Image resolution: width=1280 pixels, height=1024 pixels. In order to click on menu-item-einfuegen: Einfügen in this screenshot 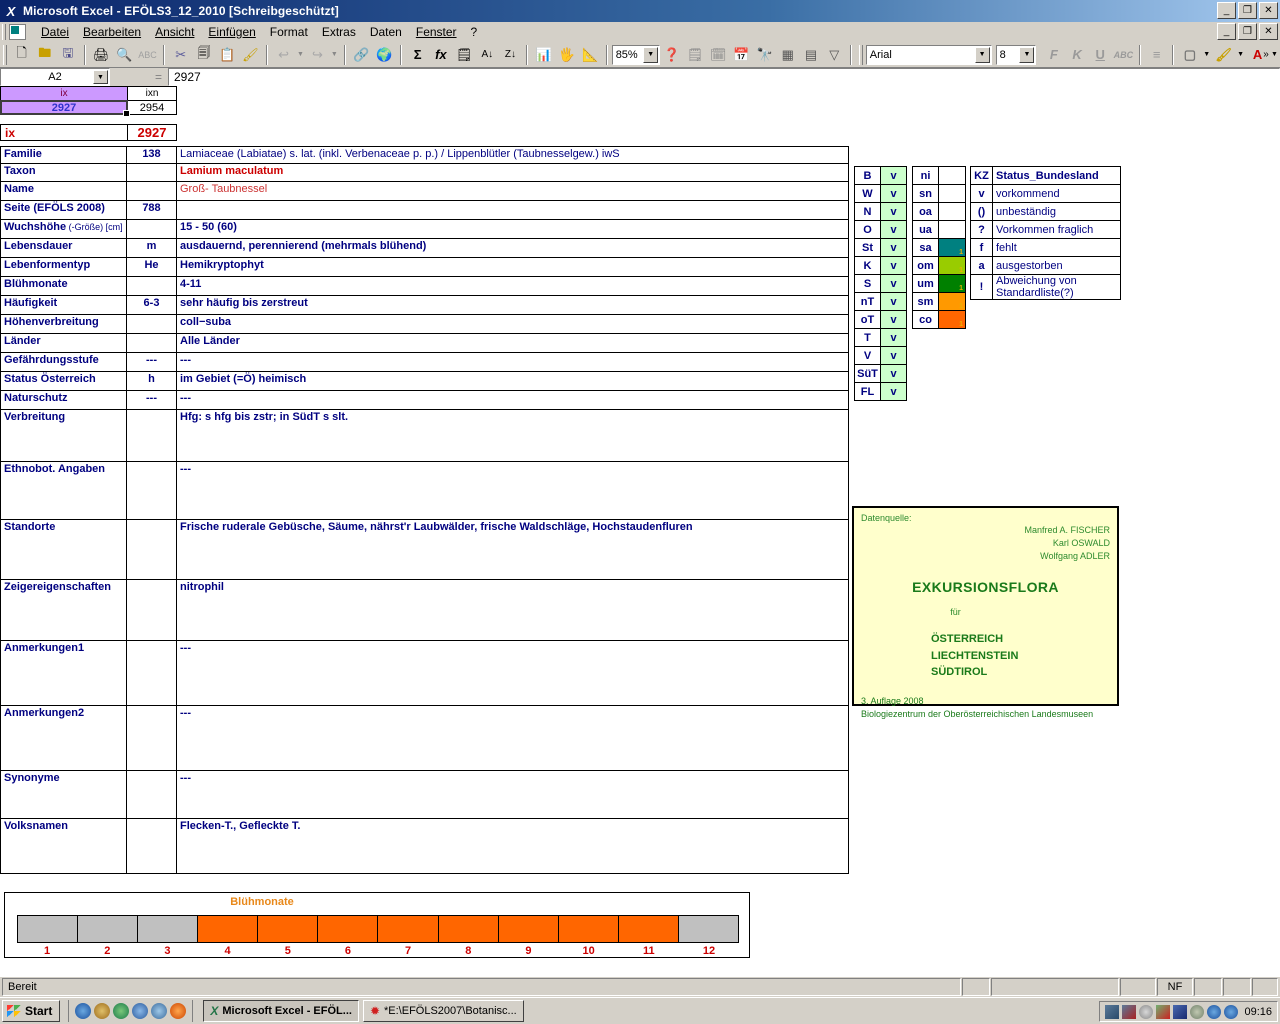, I will do `click(231, 32)`.